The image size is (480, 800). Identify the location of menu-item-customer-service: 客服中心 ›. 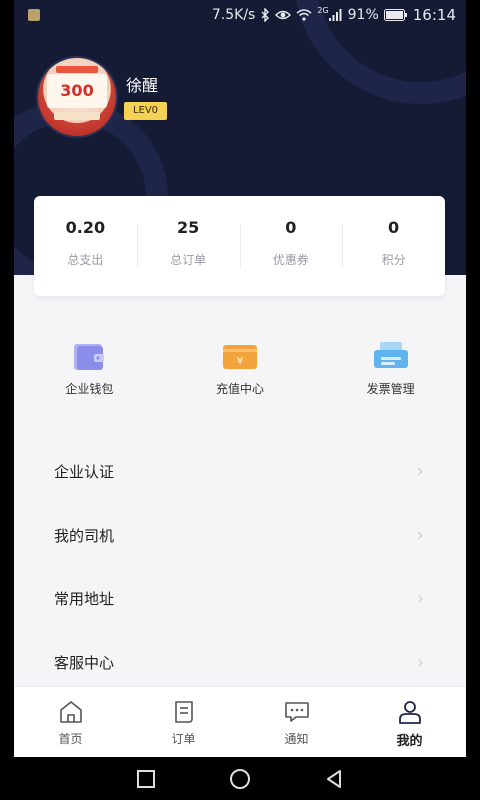
(240, 663).